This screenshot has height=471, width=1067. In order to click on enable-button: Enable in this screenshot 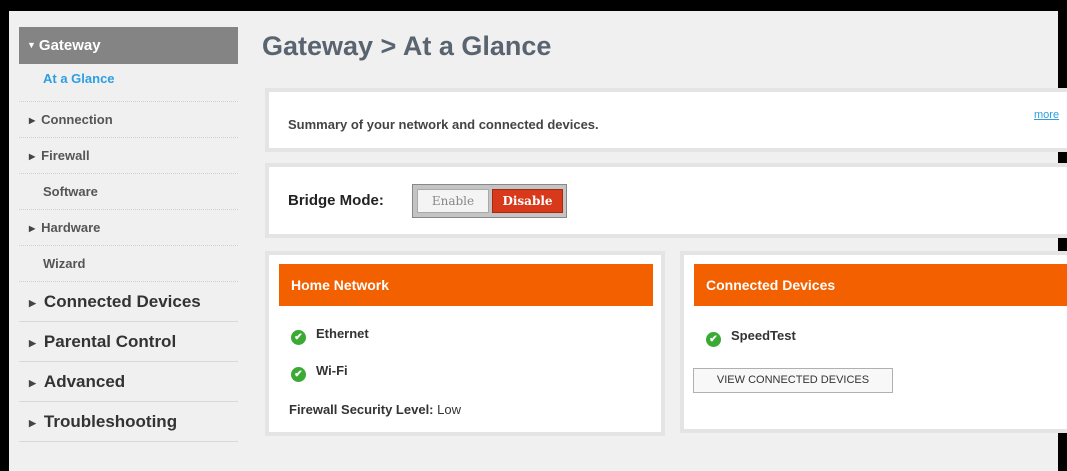, I will do `click(453, 201)`.